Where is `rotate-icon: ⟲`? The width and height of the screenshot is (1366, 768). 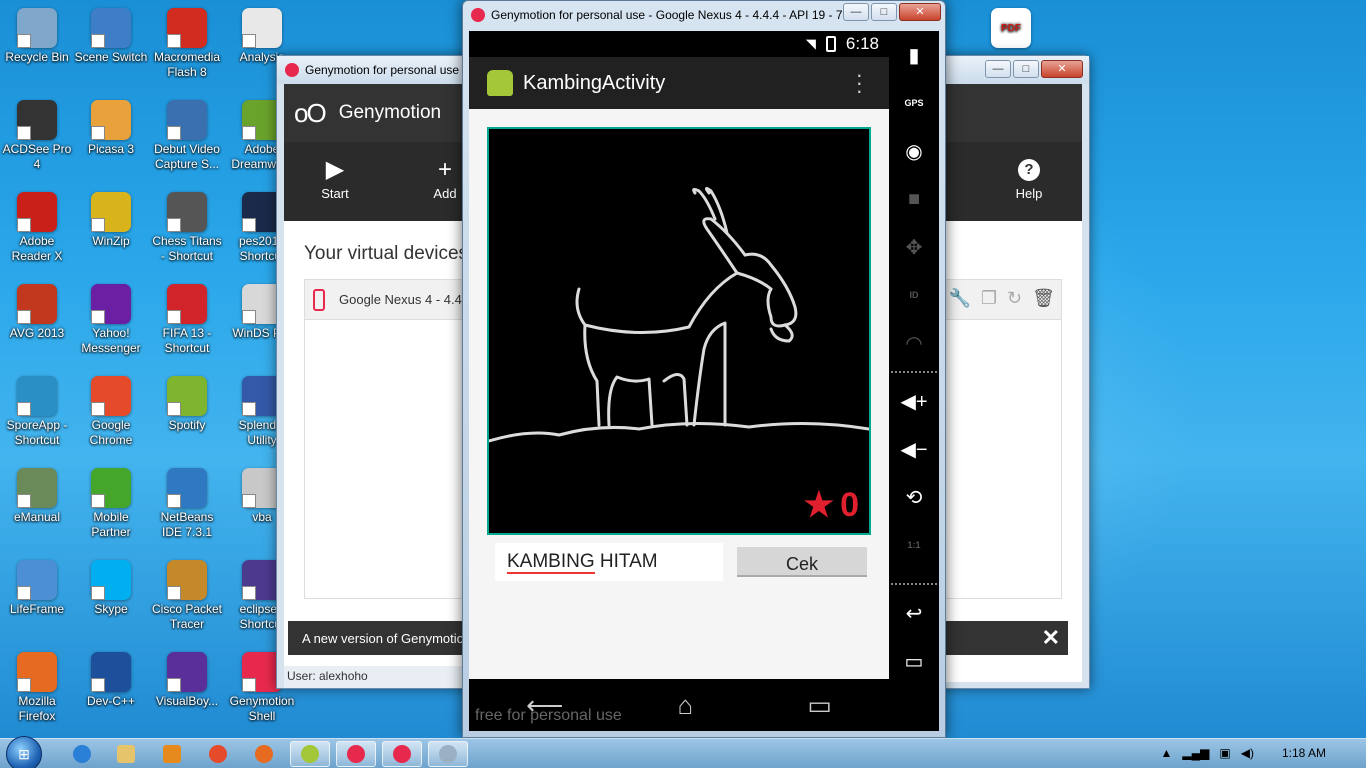
rotate-icon: ⟲ is located at coordinates (914, 497).